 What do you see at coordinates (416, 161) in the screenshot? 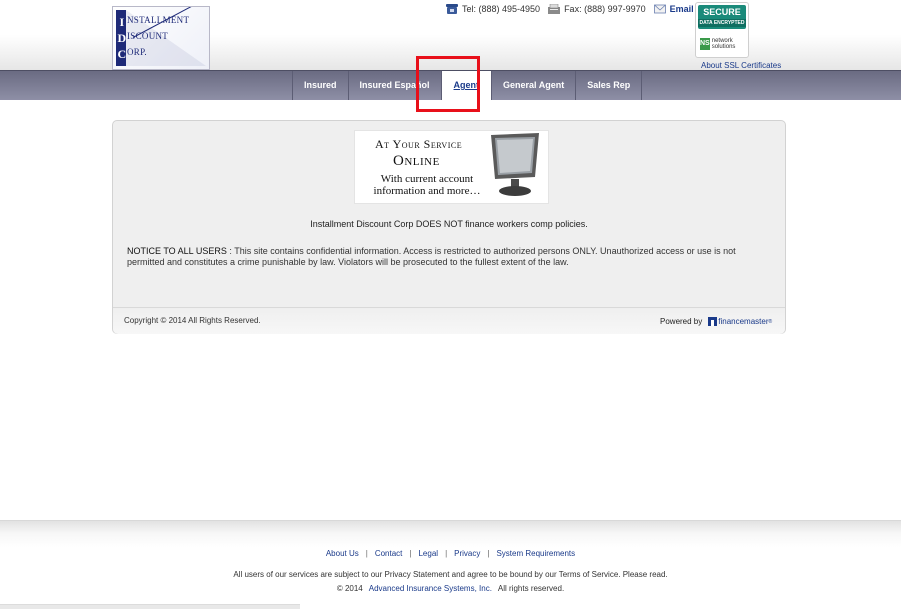
I see `banner-line-2: Online` at bounding box center [416, 161].